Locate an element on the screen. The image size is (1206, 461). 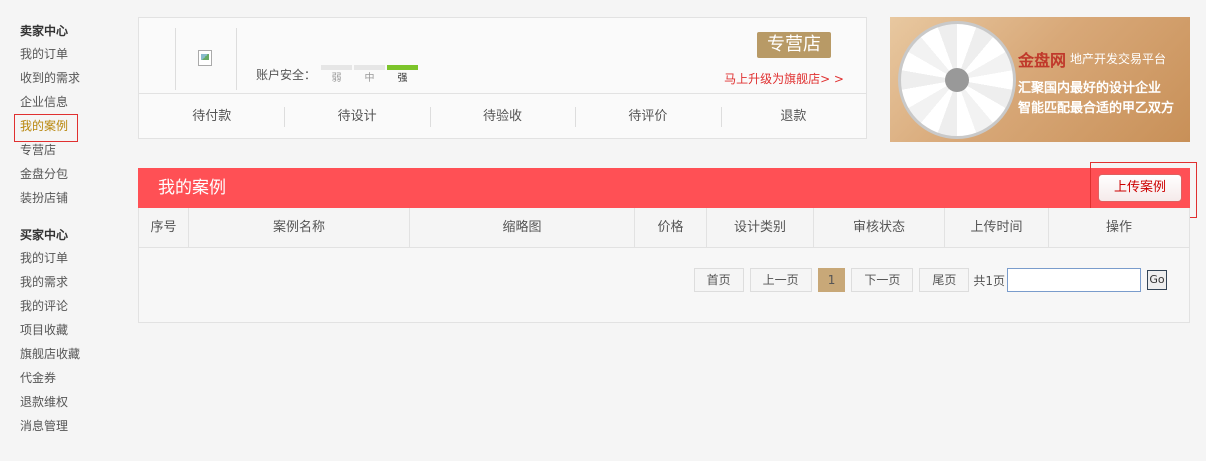
sidebar-item-vouchers: 代金券 is located at coordinates (65, 378).